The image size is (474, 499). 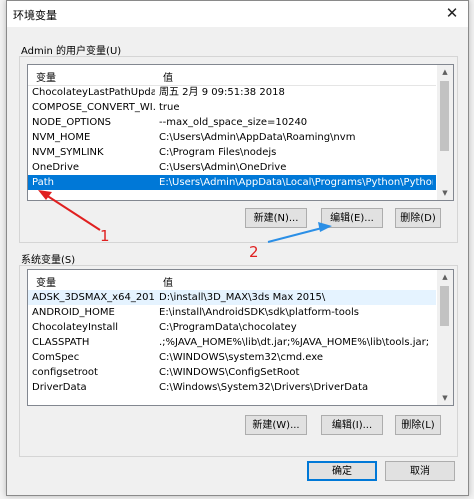 I want to click on arrow-head-2-icon, so click(x=325, y=227).